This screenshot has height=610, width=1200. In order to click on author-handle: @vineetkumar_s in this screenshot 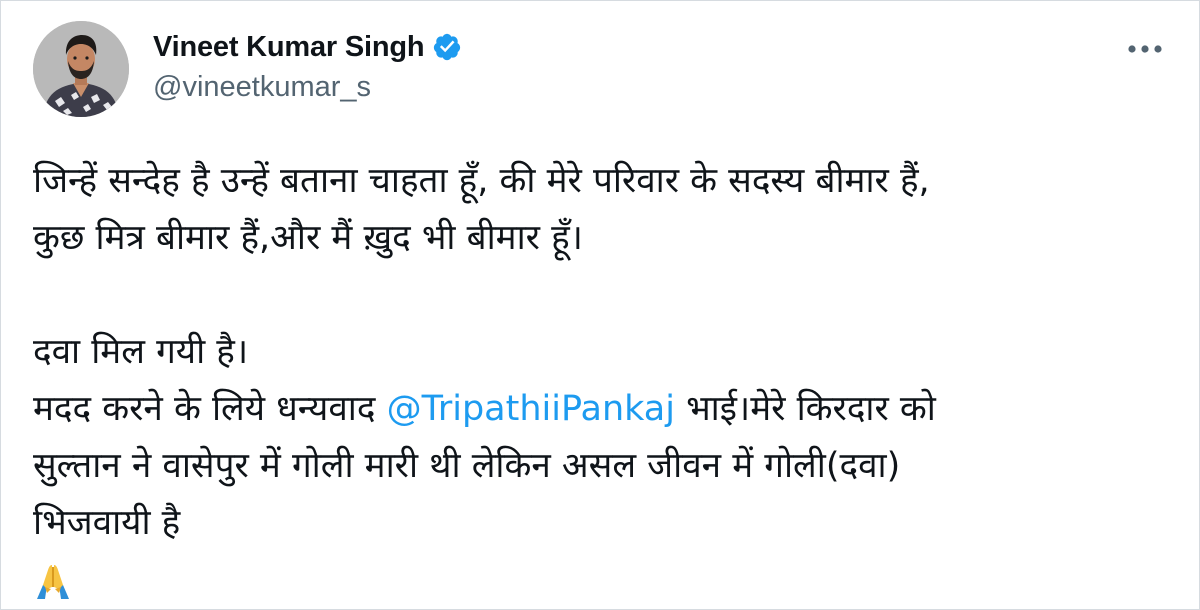, I will do `click(262, 87)`.